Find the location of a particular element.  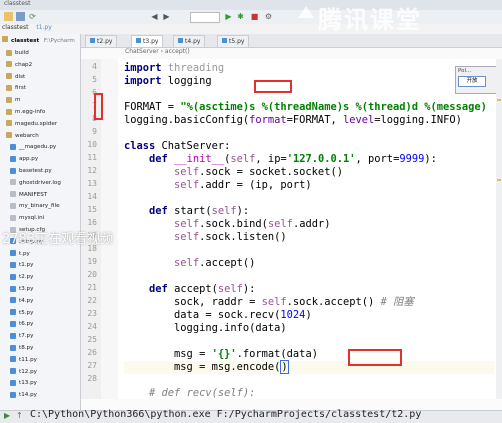

tree-item-folder: m.egg-info is located at coordinates (40, 112).